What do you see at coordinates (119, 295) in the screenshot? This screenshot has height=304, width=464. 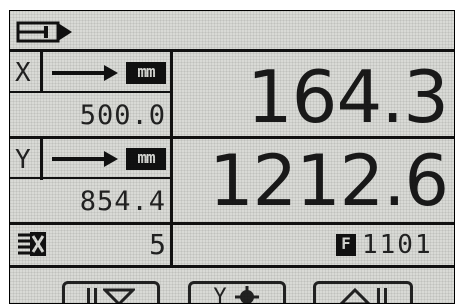 I see `arrow-down-icon` at bounding box center [119, 295].